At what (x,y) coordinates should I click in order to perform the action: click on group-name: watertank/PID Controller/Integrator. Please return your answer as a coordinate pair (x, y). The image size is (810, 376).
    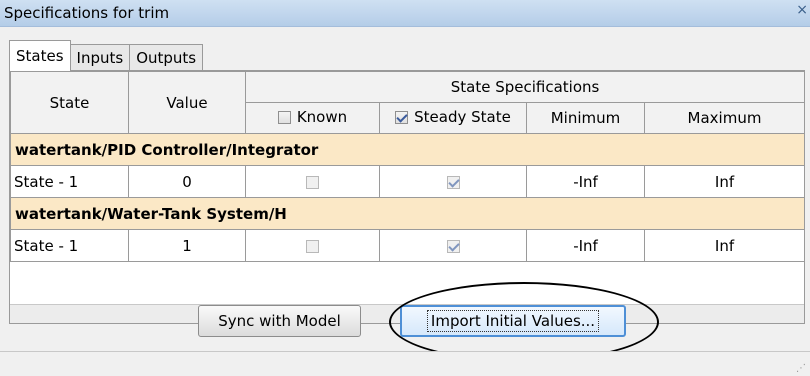
    Looking at the image, I should click on (407, 149).